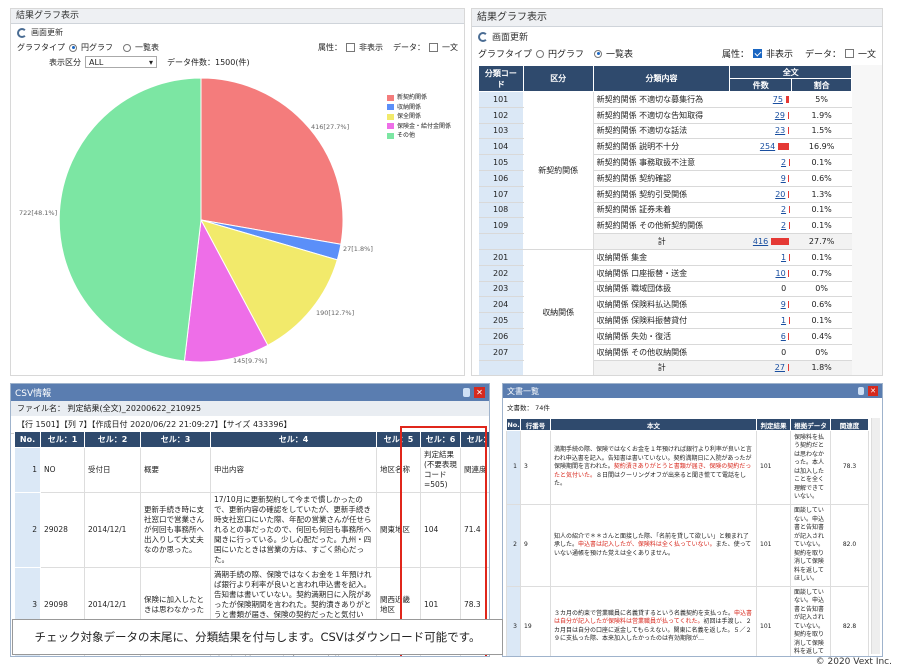 The image size is (900, 669). I want to click on data-label: データ：, so click(822, 55).